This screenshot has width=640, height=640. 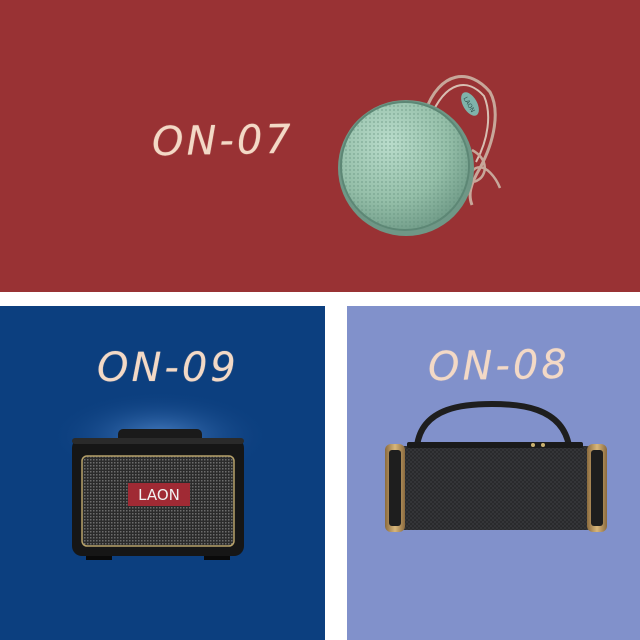 What do you see at coordinates (160, 475) in the screenshot?
I see `retro-speaker-image: LAON` at bounding box center [160, 475].